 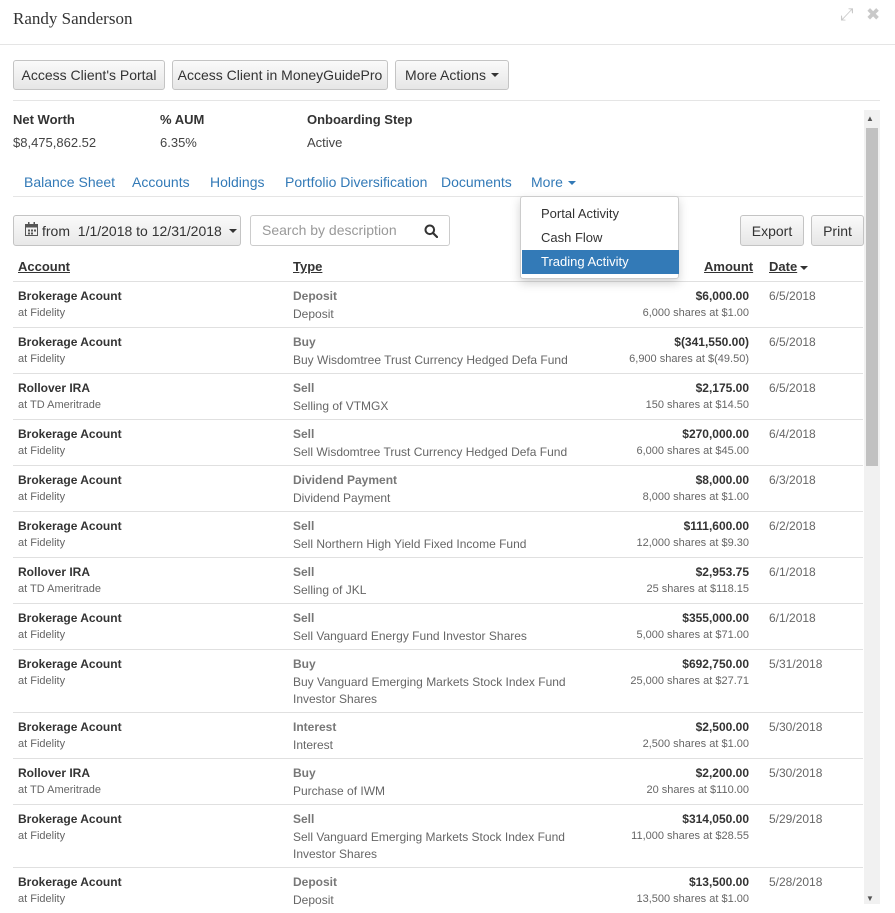 What do you see at coordinates (313, 745) in the screenshot?
I see `transaction-description: Interest` at bounding box center [313, 745].